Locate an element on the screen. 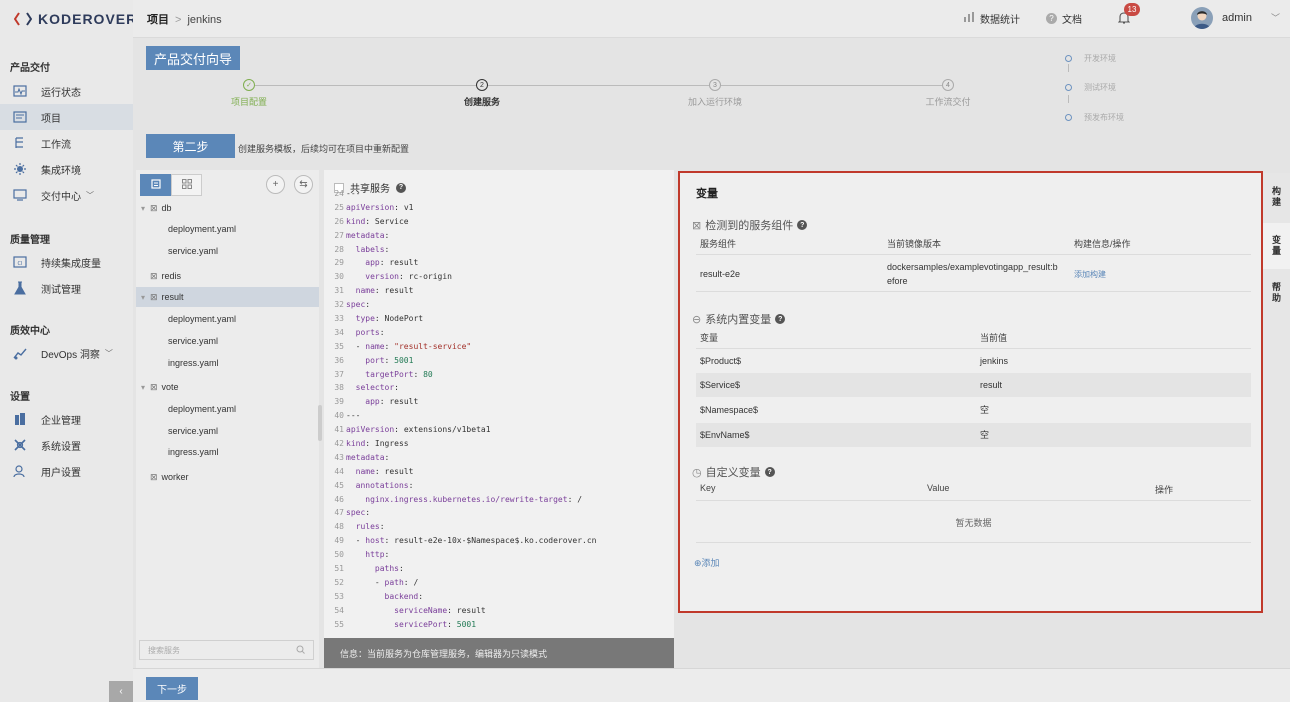 The image size is (1290, 702). search-input: 搜索服务 is located at coordinates (226, 650).